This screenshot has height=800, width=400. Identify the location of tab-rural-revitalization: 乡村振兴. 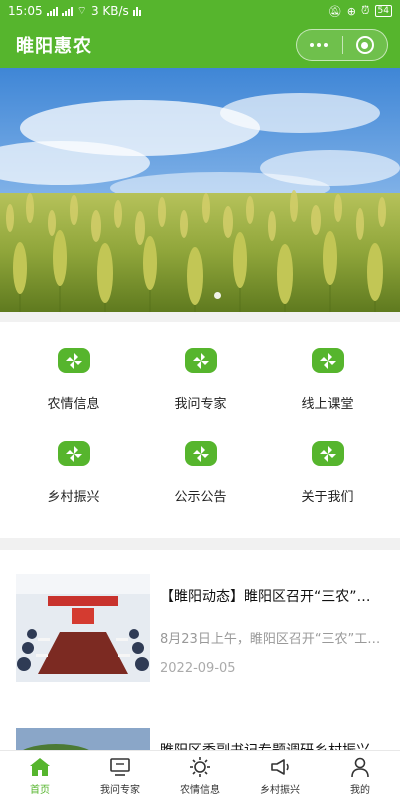
(280, 775).